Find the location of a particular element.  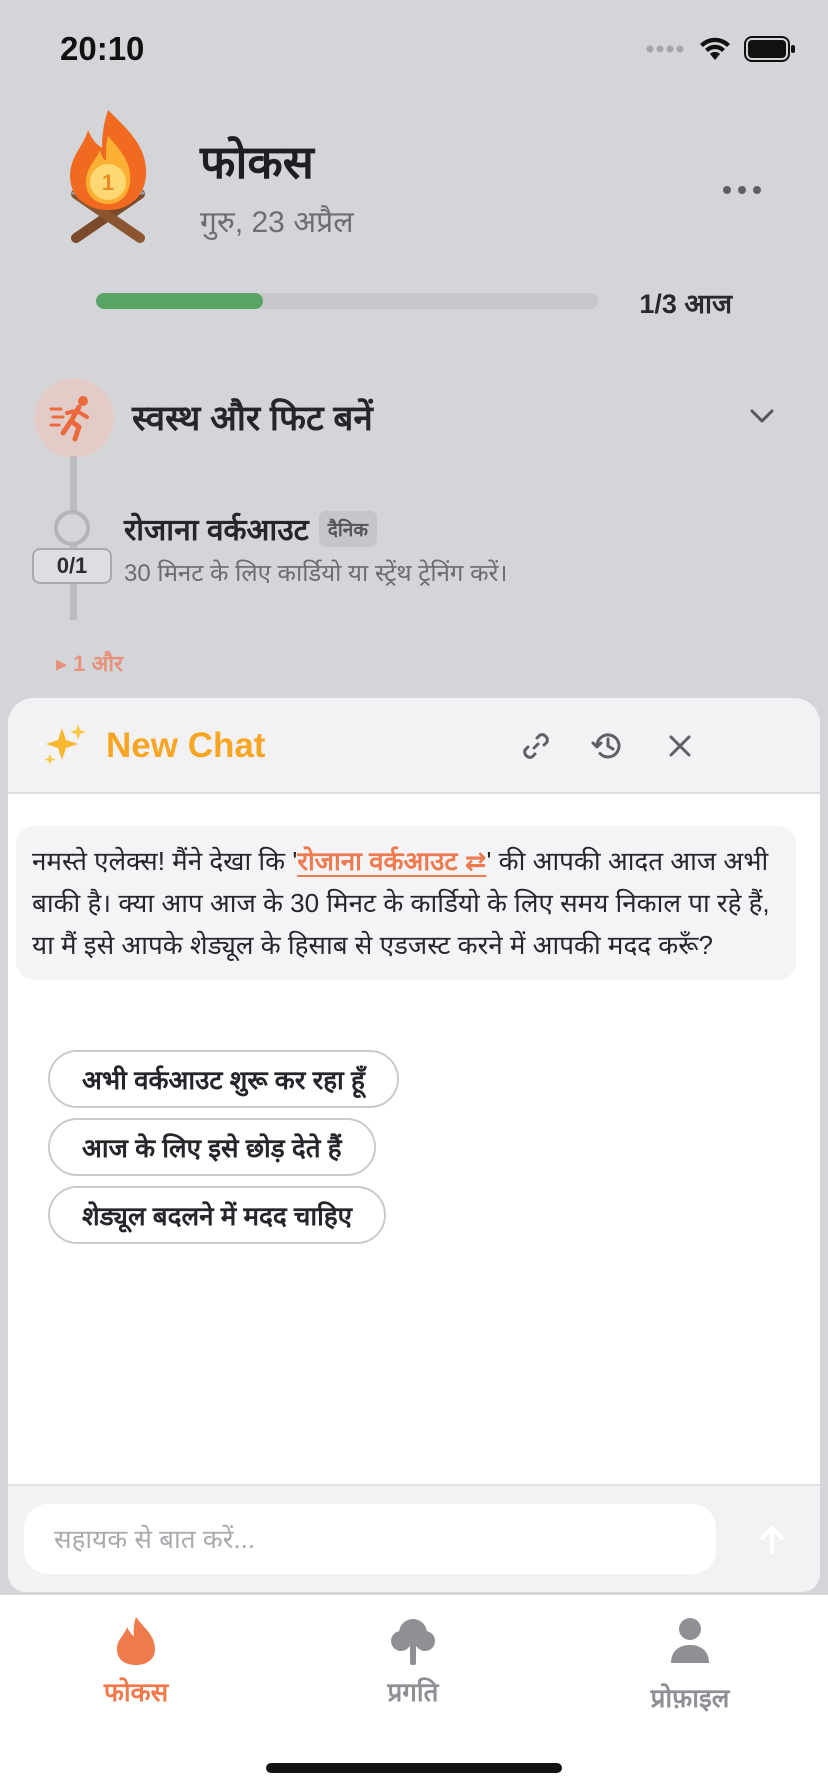

history-button is located at coordinates (608, 746).